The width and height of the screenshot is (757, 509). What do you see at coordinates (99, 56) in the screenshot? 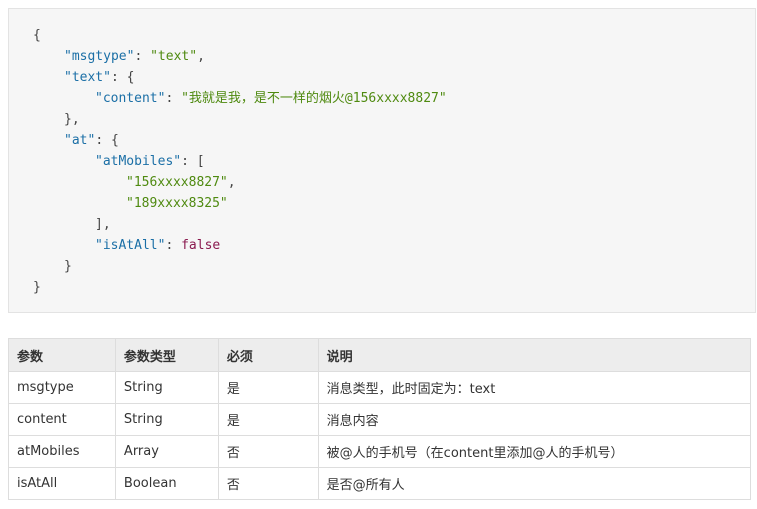
I see `code-token: "msgtype"` at bounding box center [99, 56].